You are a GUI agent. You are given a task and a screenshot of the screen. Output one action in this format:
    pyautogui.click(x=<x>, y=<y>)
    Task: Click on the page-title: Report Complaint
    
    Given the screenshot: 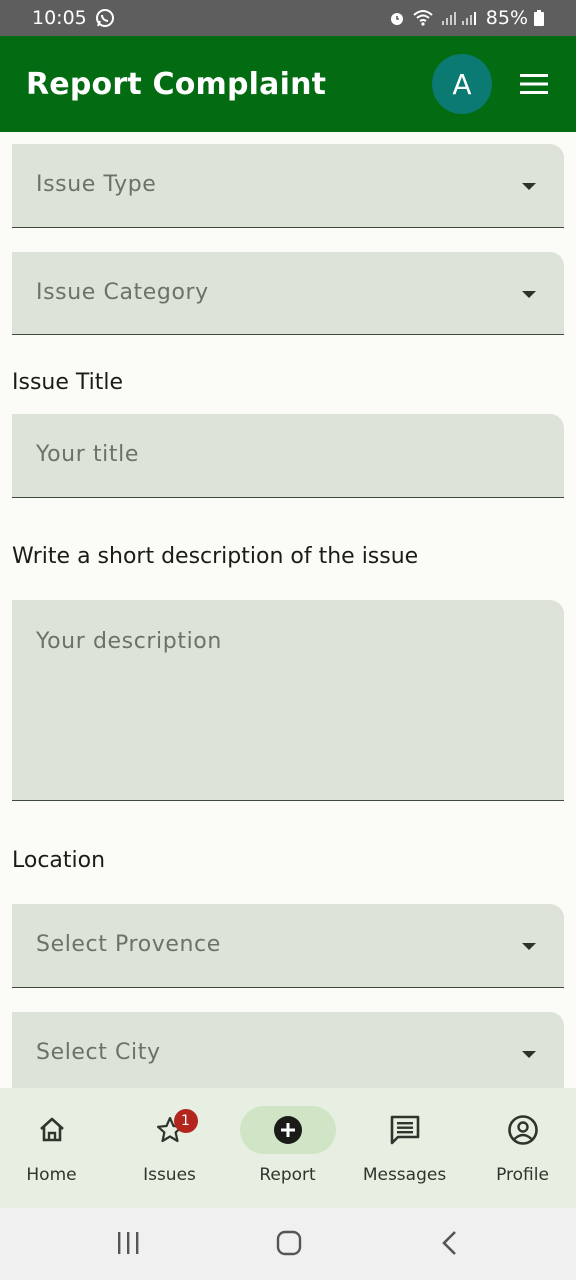 What is the action you would take?
    pyautogui.click(x=176, y=84)
    